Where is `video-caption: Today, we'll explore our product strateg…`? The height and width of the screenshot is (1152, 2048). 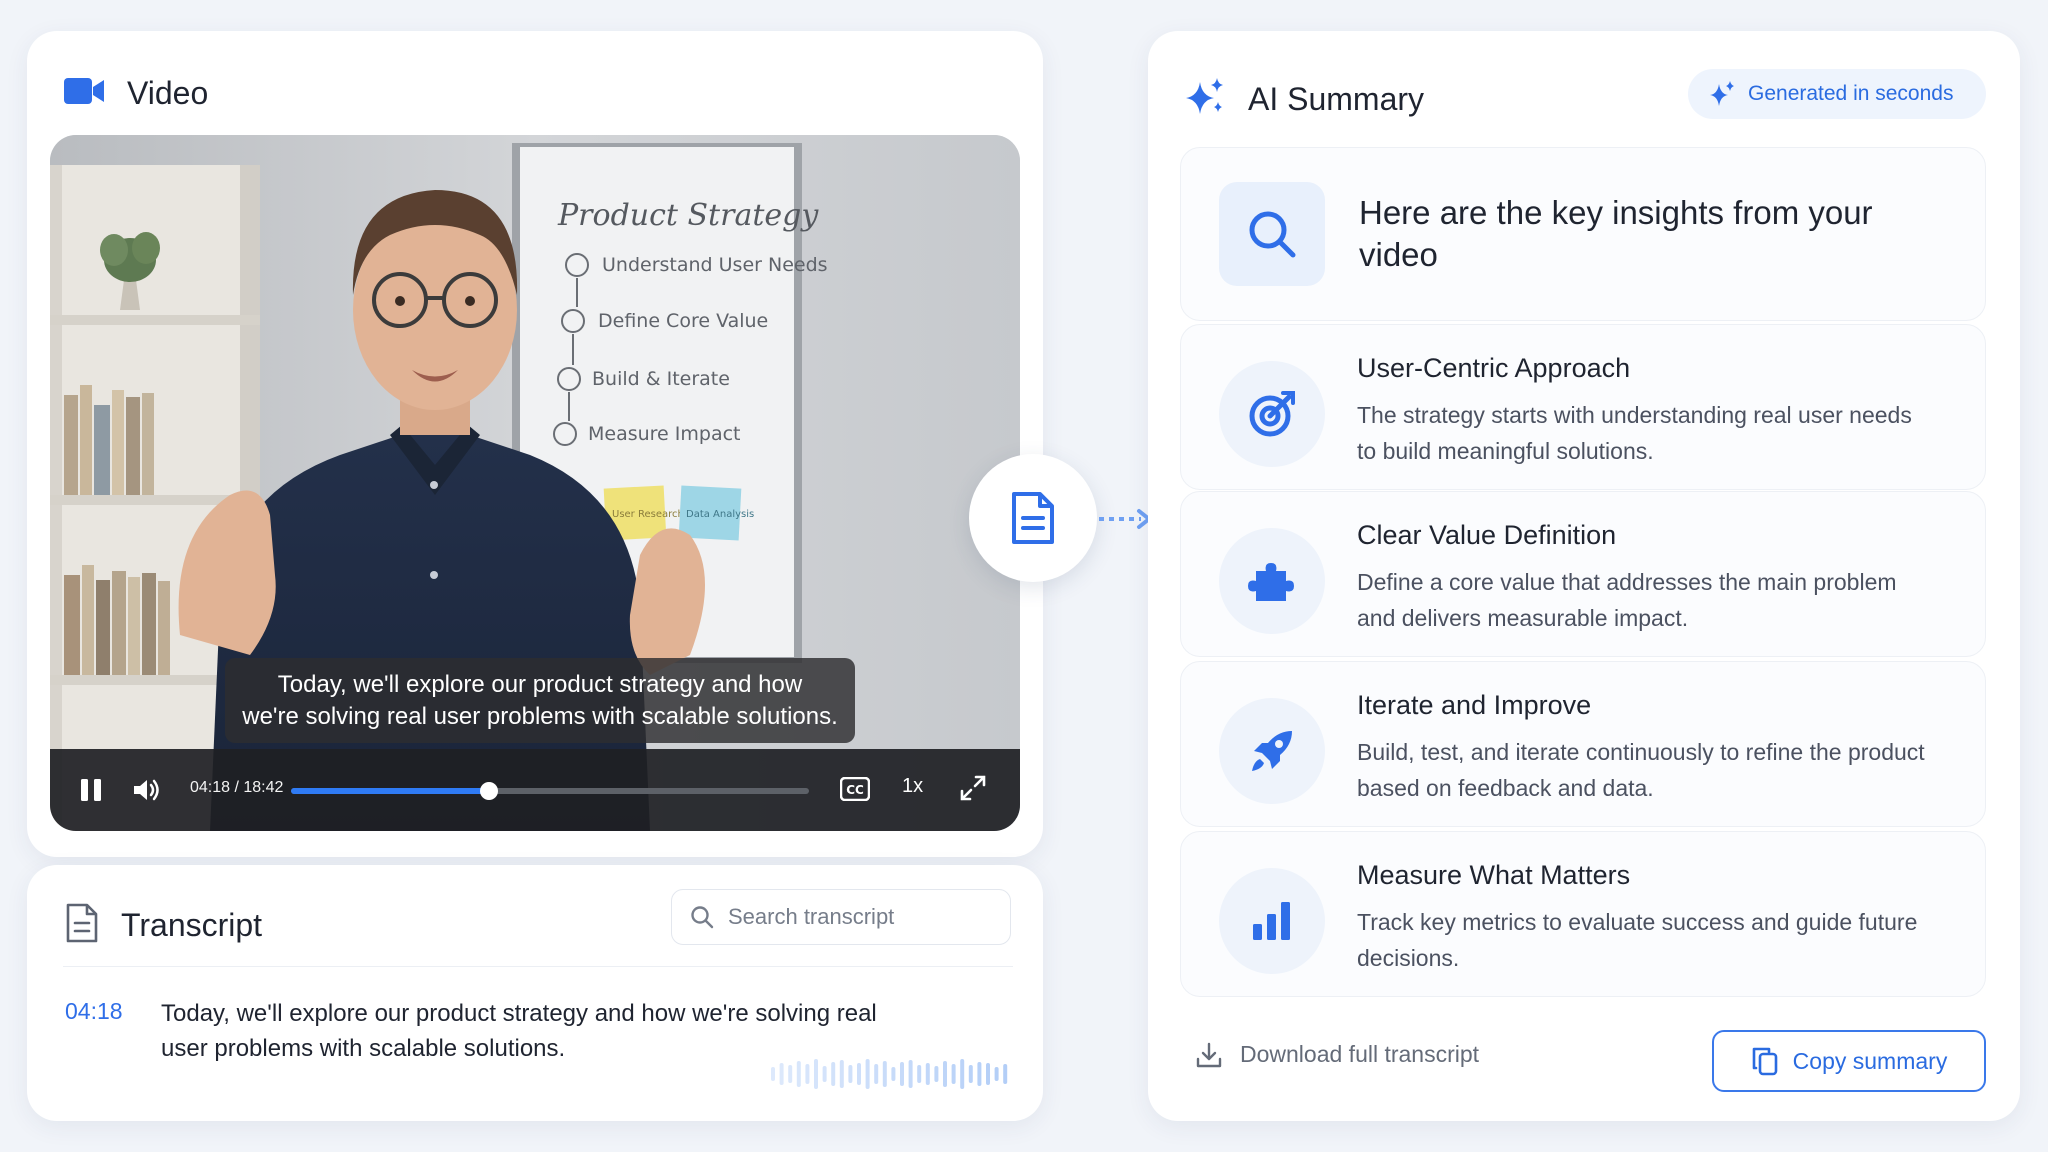 video-caption: Today, we'll explore our product strateg… is located at coordinates (540, 700).